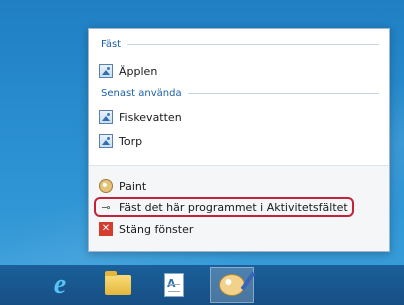 Image resolution: width=404 pixels, height=305 pixels. I want to click on recent-item-label: Torp, so click(131, 141).